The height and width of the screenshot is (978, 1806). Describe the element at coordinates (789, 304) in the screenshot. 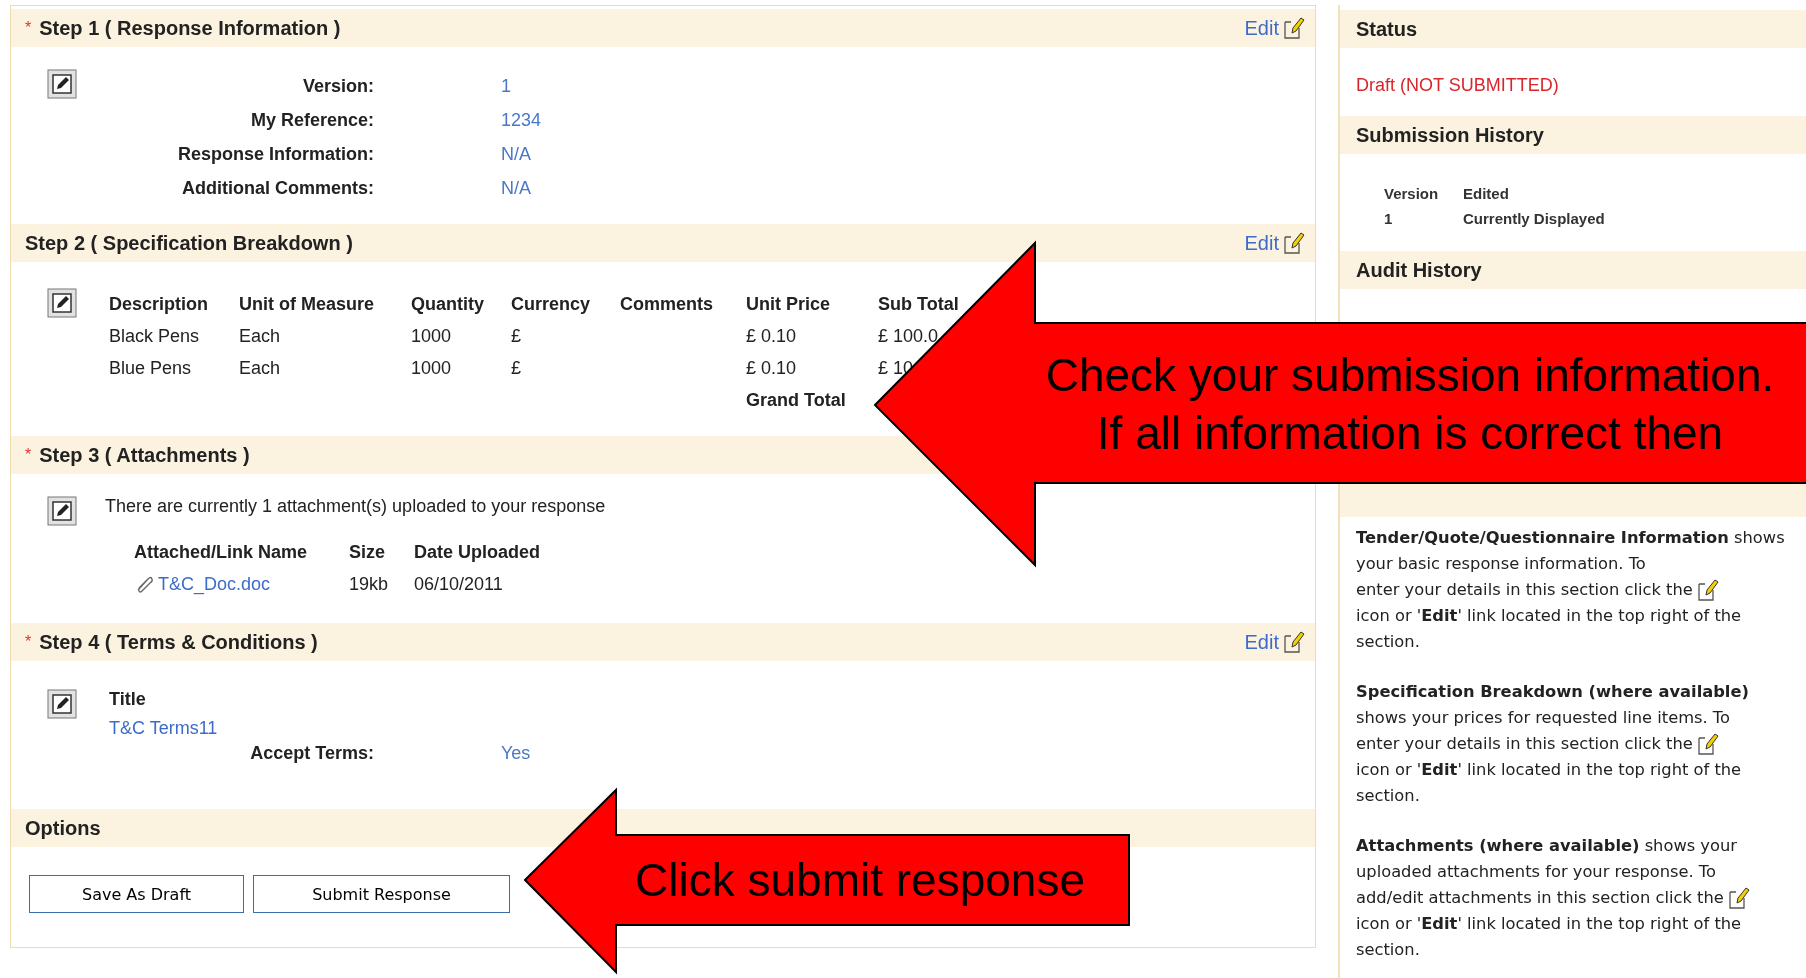

I see `column-header: Unit Price` at that location.